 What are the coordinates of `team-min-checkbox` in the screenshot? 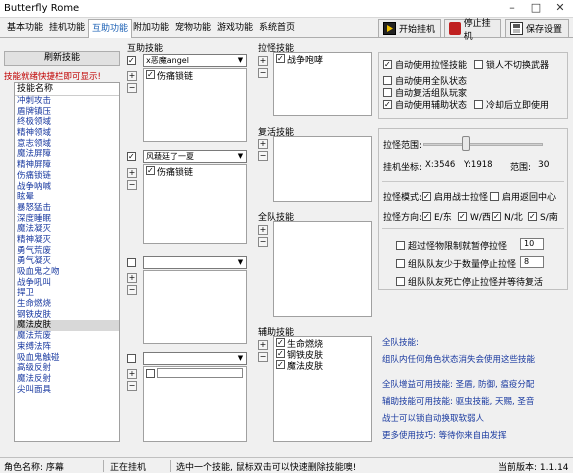 It's located at (400, 263).